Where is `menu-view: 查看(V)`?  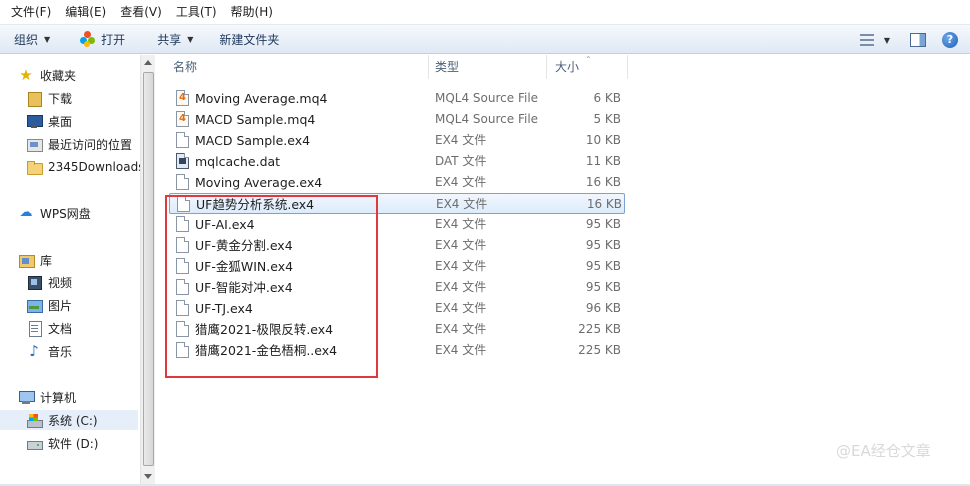 menu-view: 查看(V) is located at coordinates (141, 12).